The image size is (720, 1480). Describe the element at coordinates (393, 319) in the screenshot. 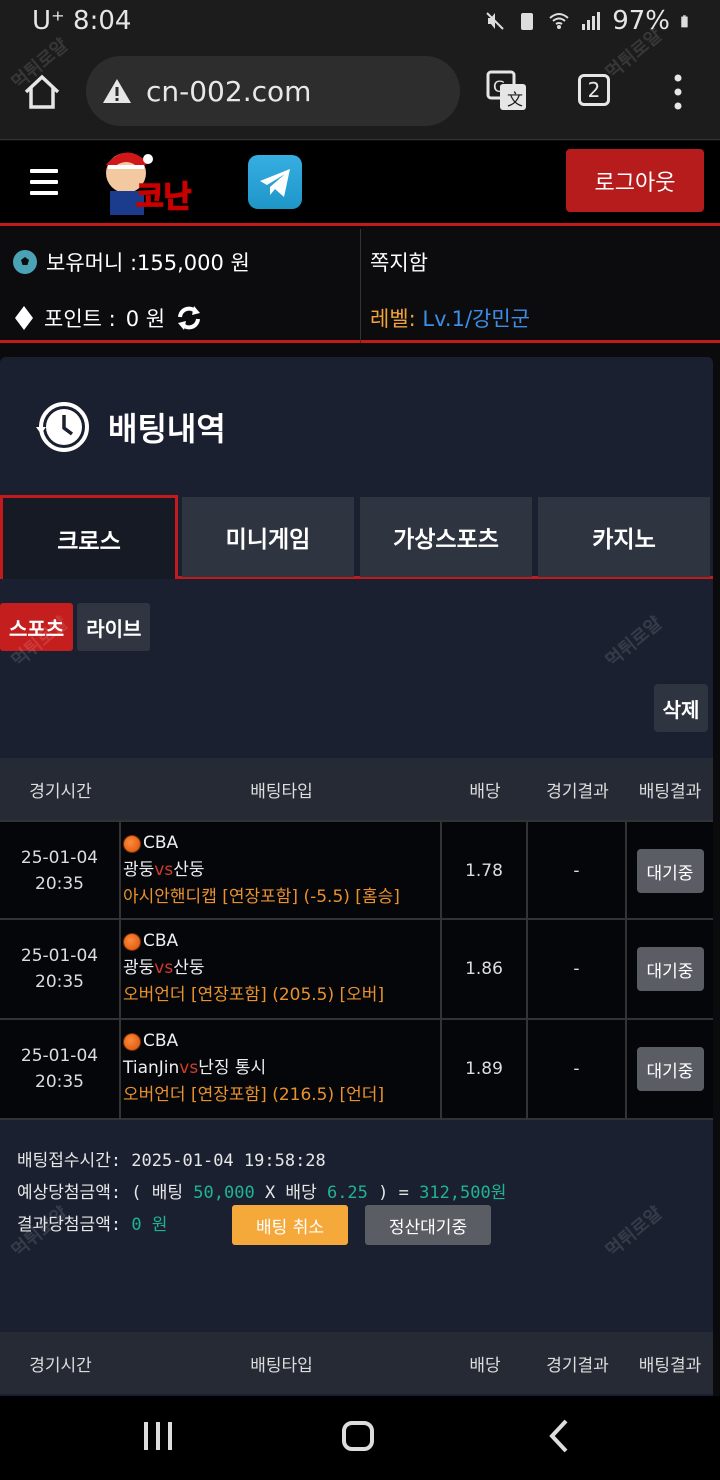

I see `level-label: 레벨:` at that location.